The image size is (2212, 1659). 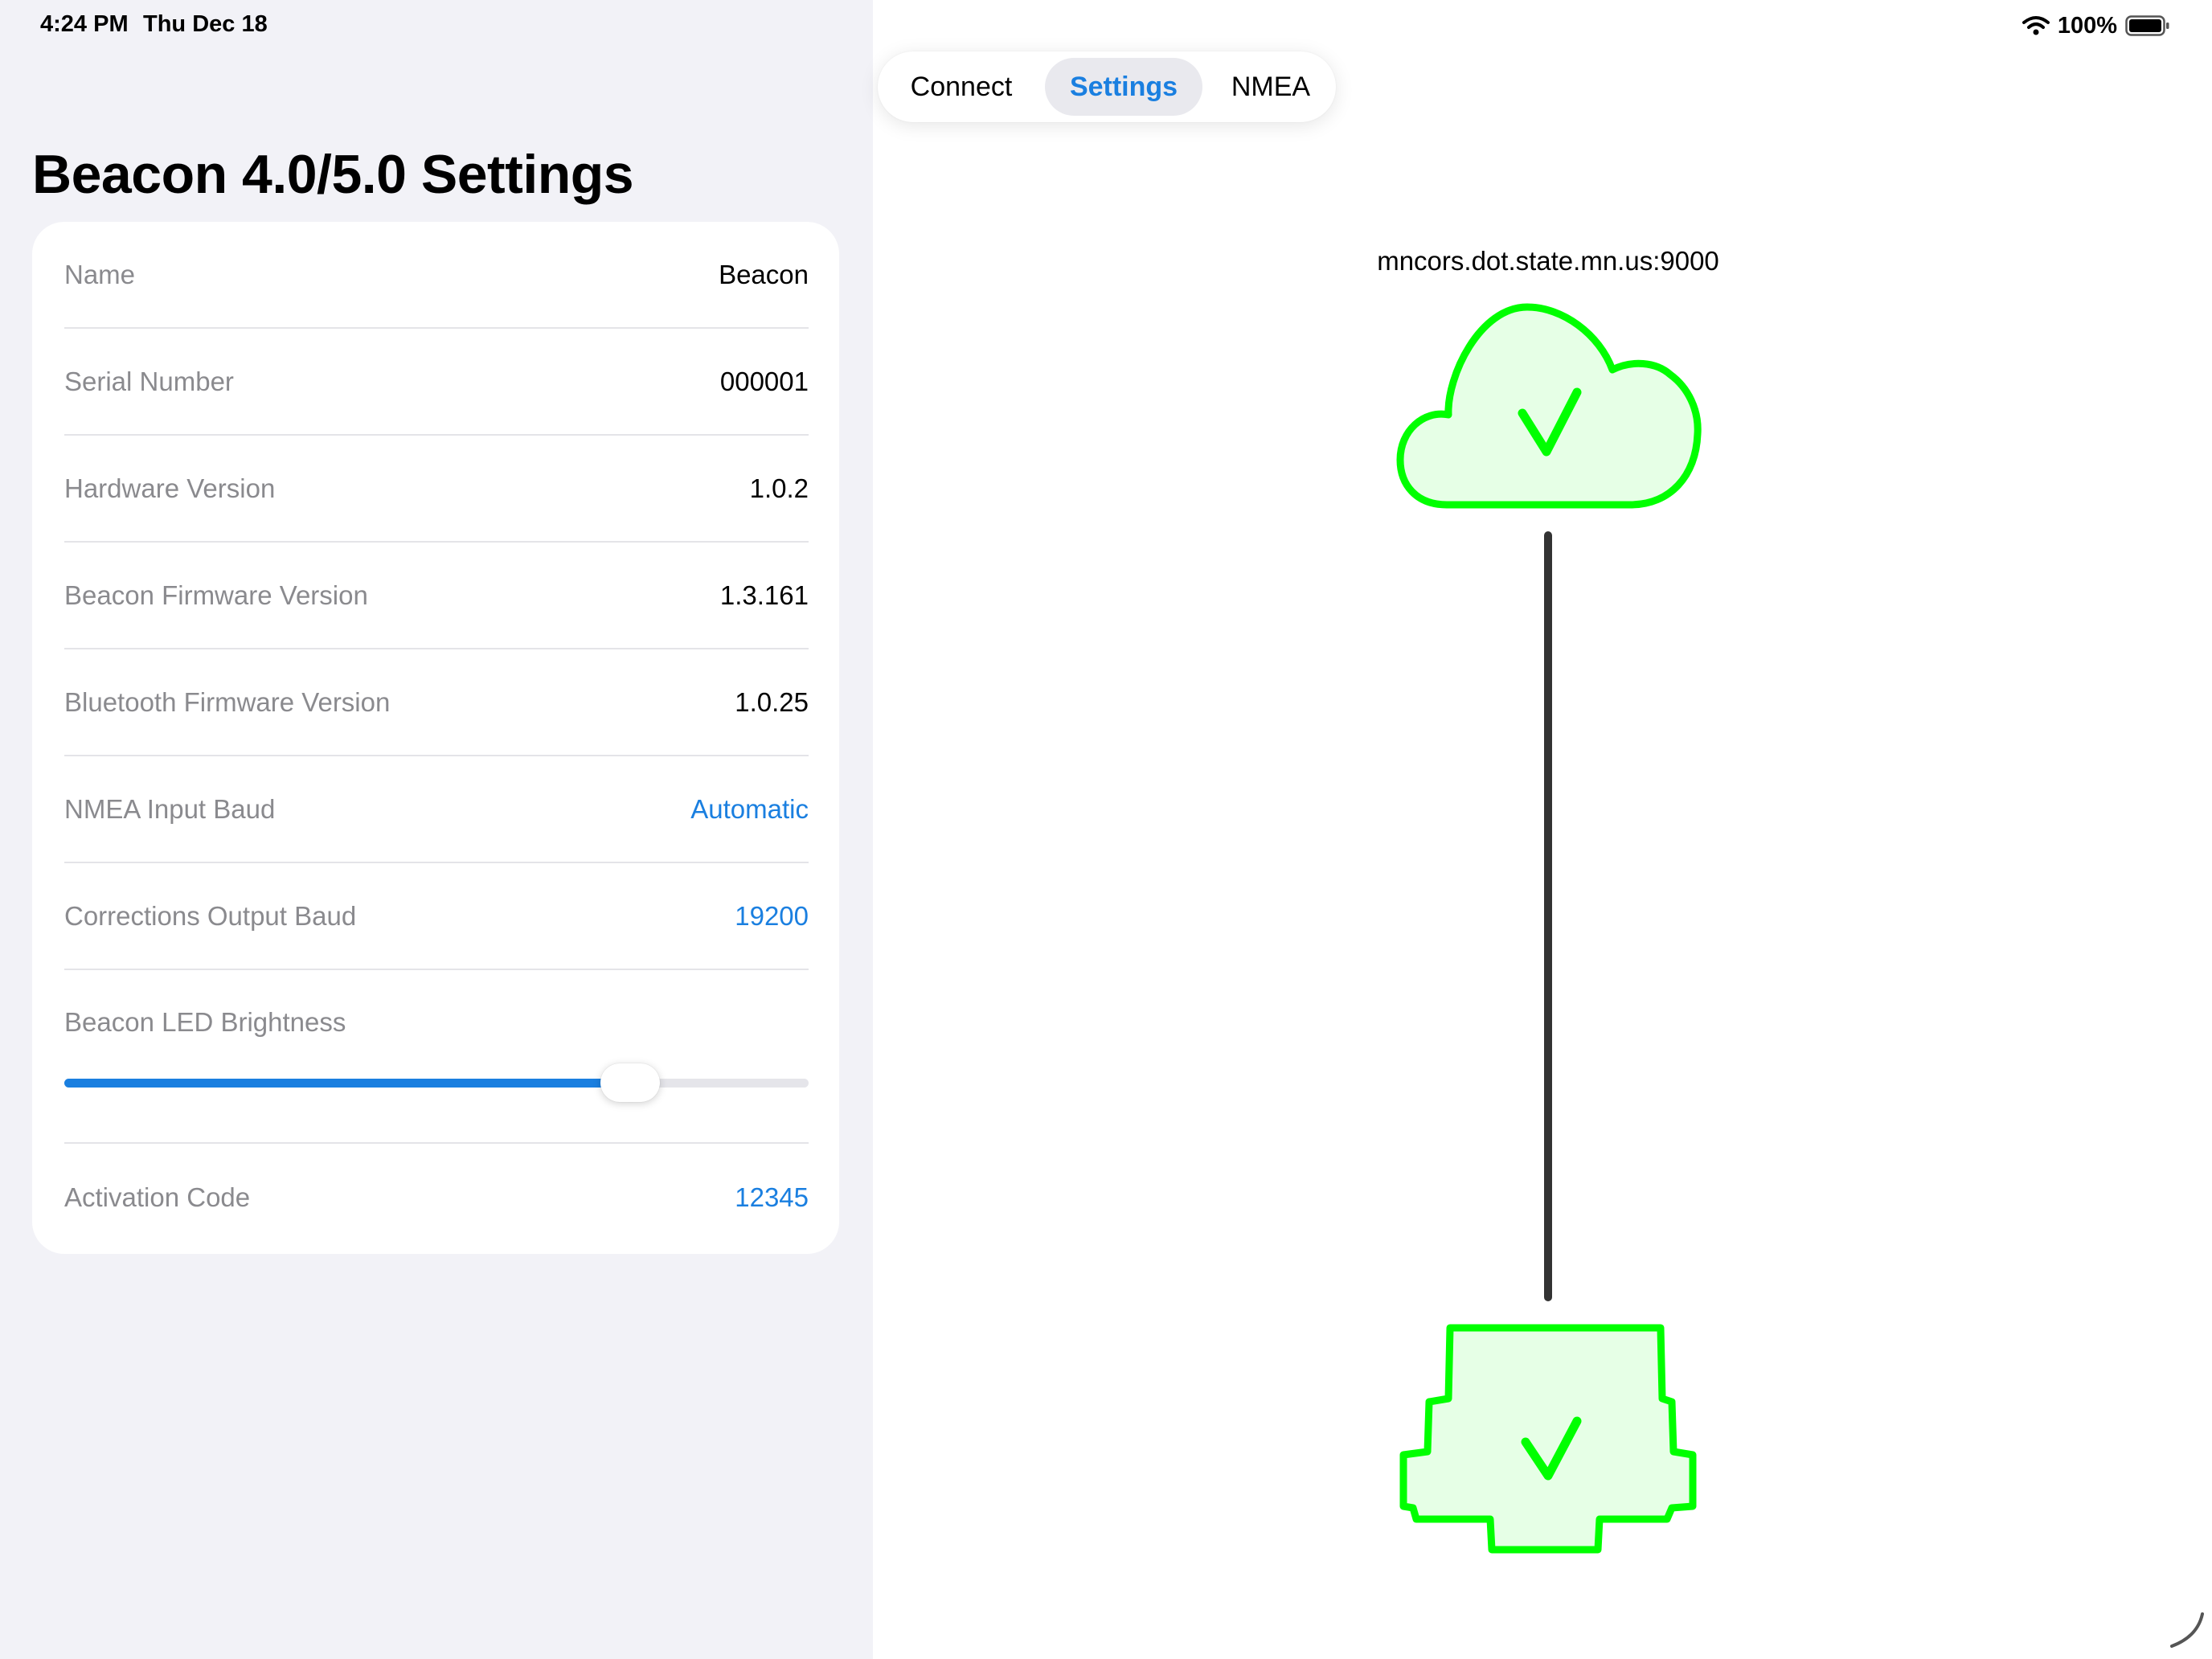 I want to click on corner-resize-icon, so click(x=2185, y=1629).